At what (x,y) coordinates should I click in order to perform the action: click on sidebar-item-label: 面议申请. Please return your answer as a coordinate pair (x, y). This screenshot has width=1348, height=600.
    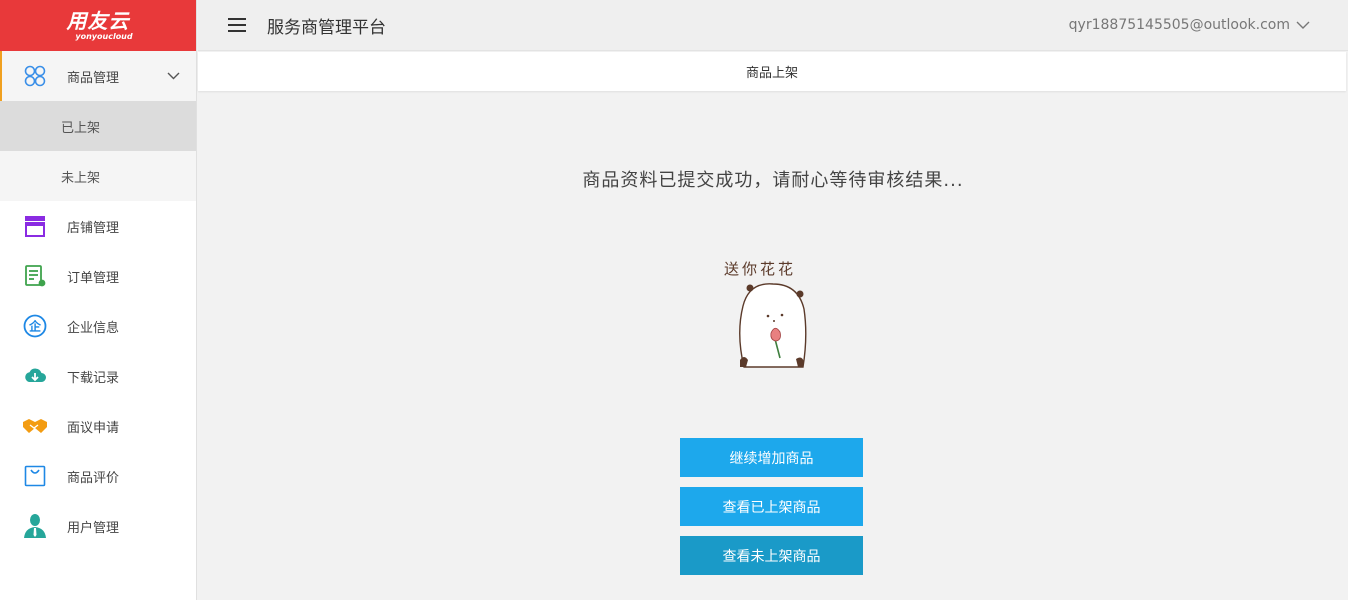
    Looking at the image, I should click on (93, 428).